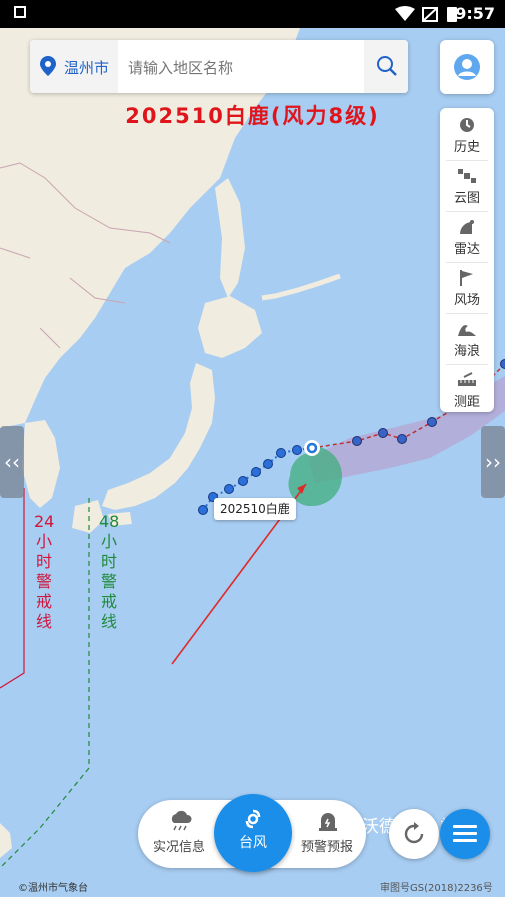 This screenshot has width=505, height=897. I want to click on nav-live-info: 实况信息, so click(179, 834).